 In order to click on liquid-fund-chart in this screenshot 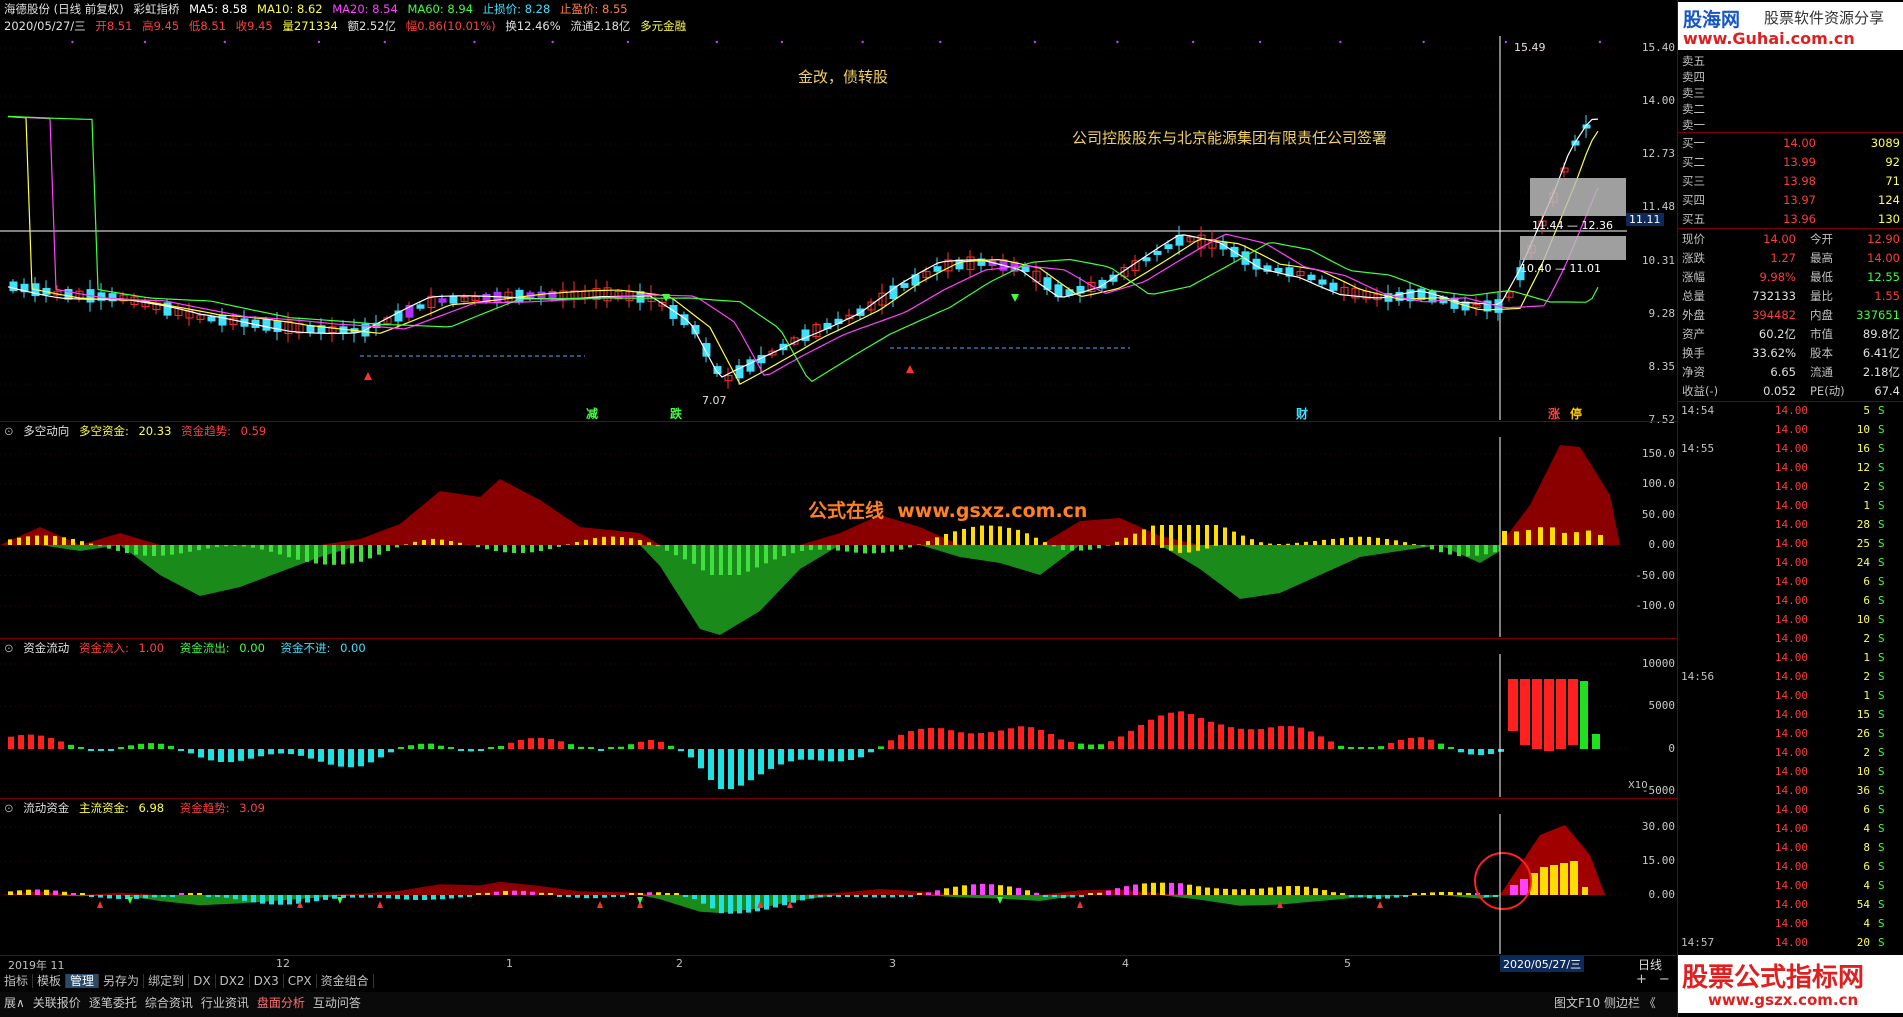, I will do `click(813, 884)`.